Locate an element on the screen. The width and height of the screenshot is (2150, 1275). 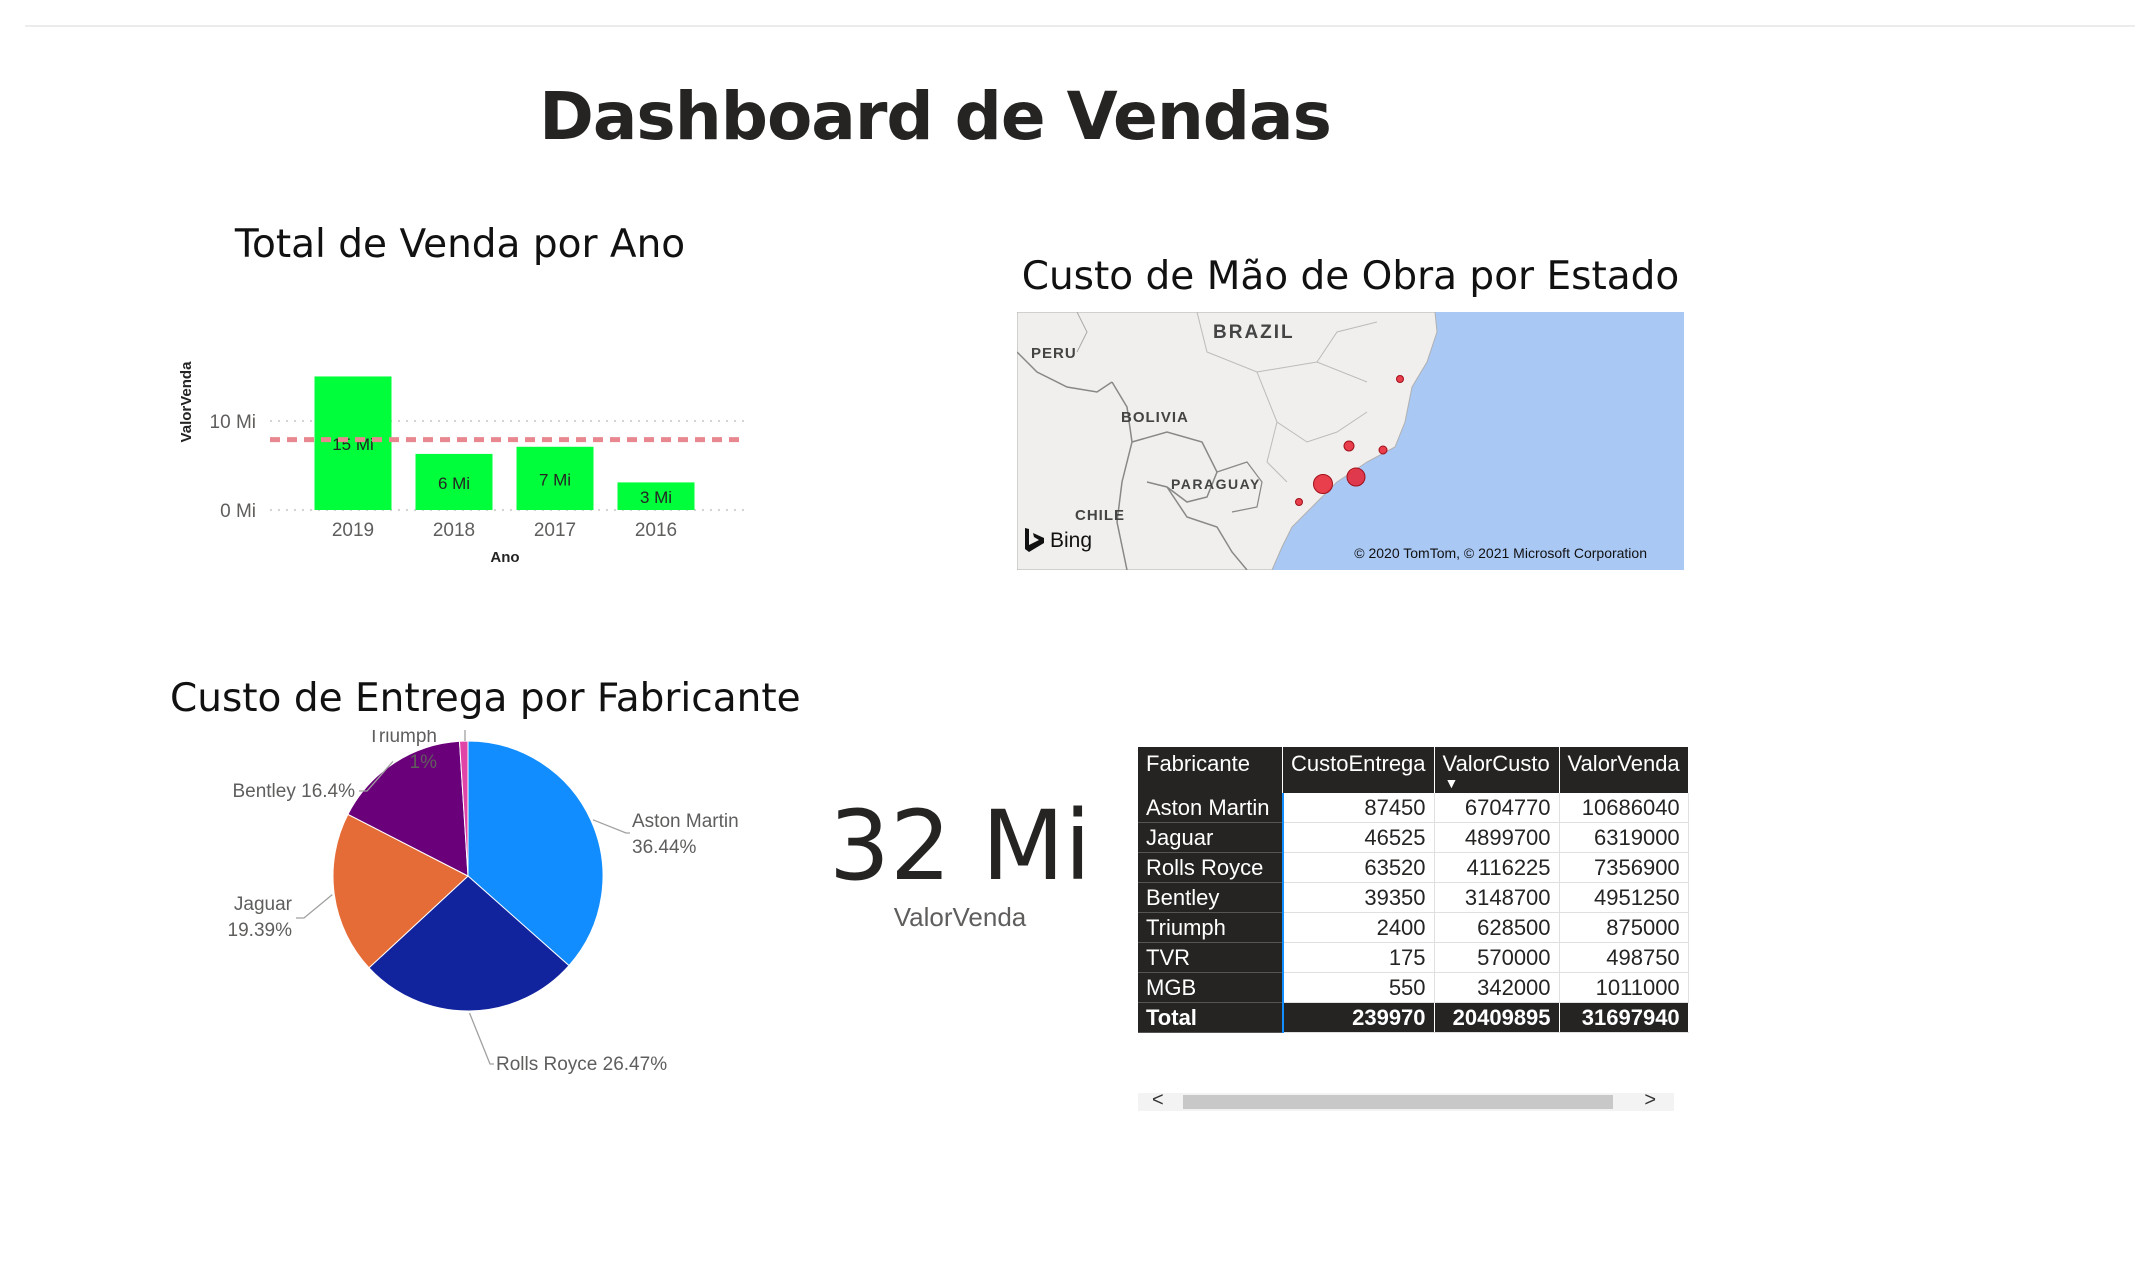
table-cell-value: 46525 is located at coordinates (1358, 837).